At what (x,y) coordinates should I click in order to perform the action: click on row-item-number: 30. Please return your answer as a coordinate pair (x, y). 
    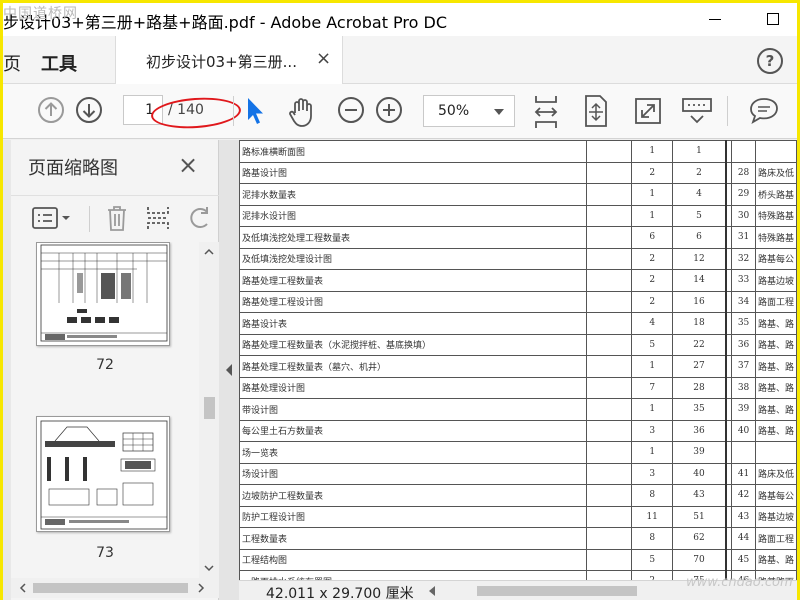
    Looking at the image, I should click on (743, 215).